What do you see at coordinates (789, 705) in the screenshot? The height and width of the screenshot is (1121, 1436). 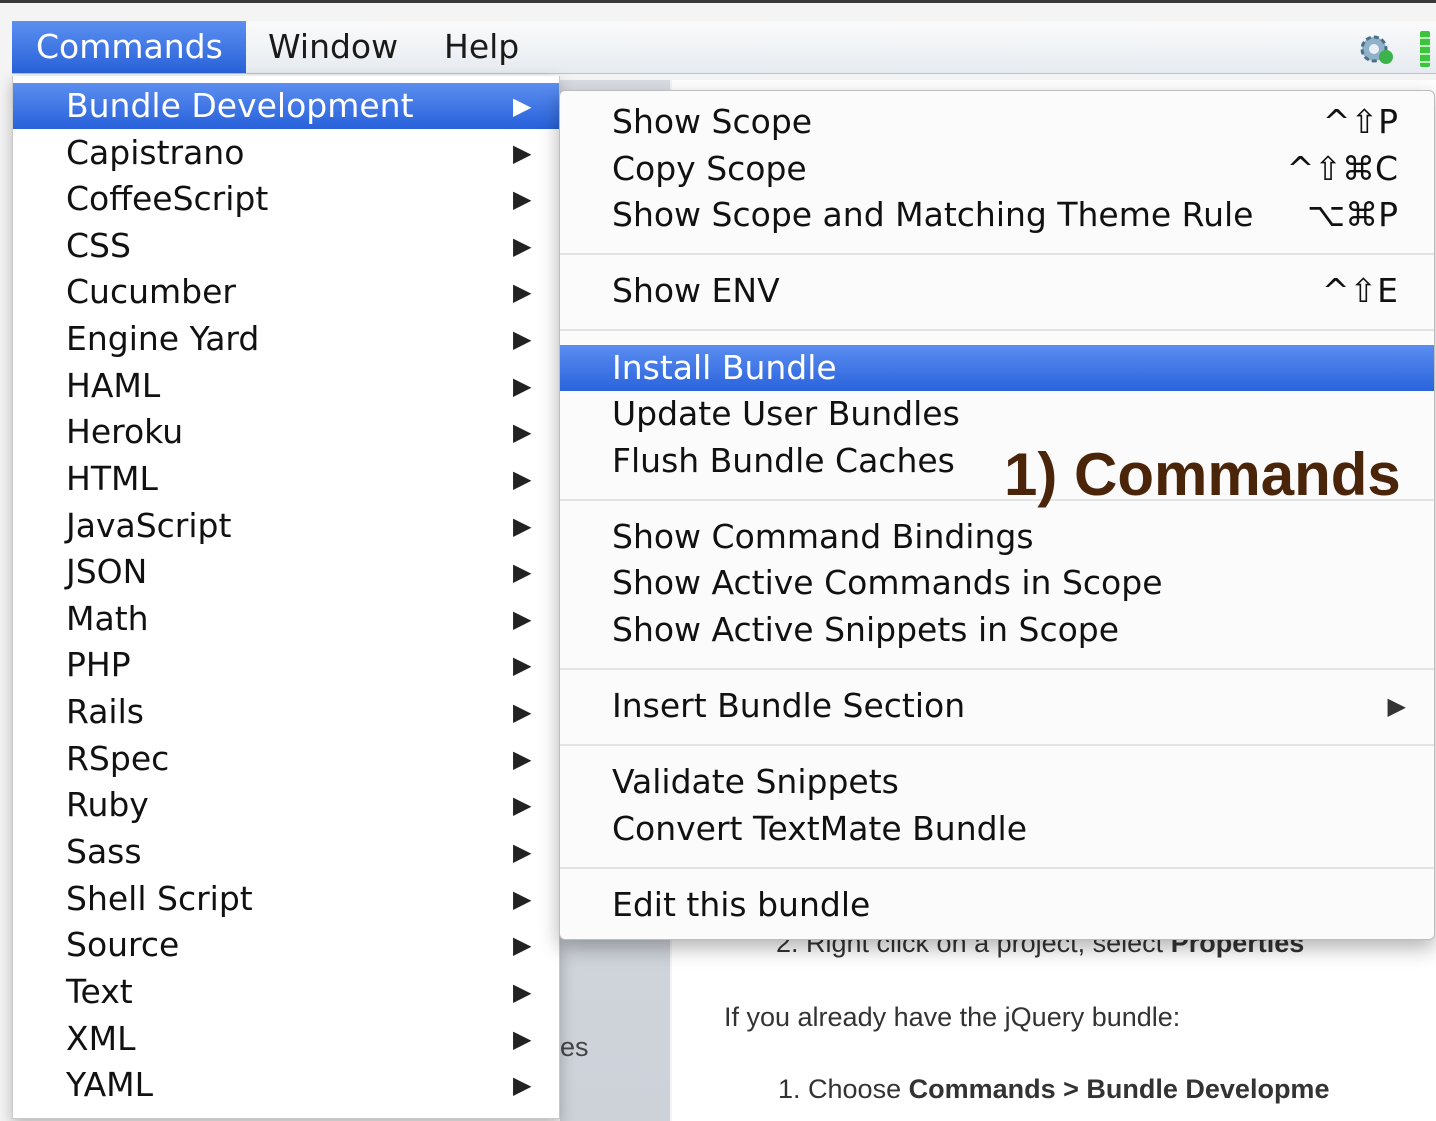 I see `menu-item-label: Insert Bundle Section` at bounding box center [789, 705].